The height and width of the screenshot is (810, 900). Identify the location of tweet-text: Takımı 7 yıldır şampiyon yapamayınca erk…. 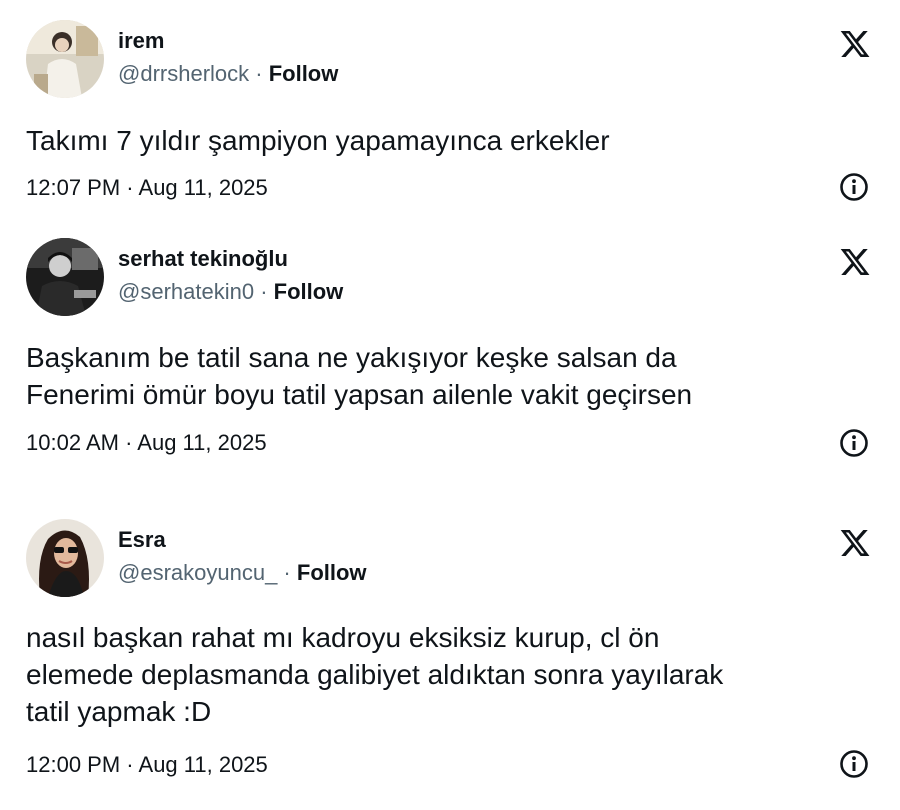
(441, 140).